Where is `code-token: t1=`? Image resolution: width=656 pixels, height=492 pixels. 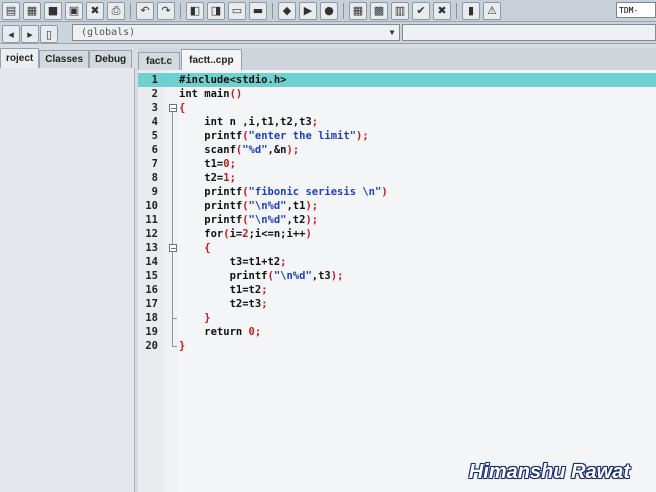 code-token: t1= is located at coordinates (201, 164).